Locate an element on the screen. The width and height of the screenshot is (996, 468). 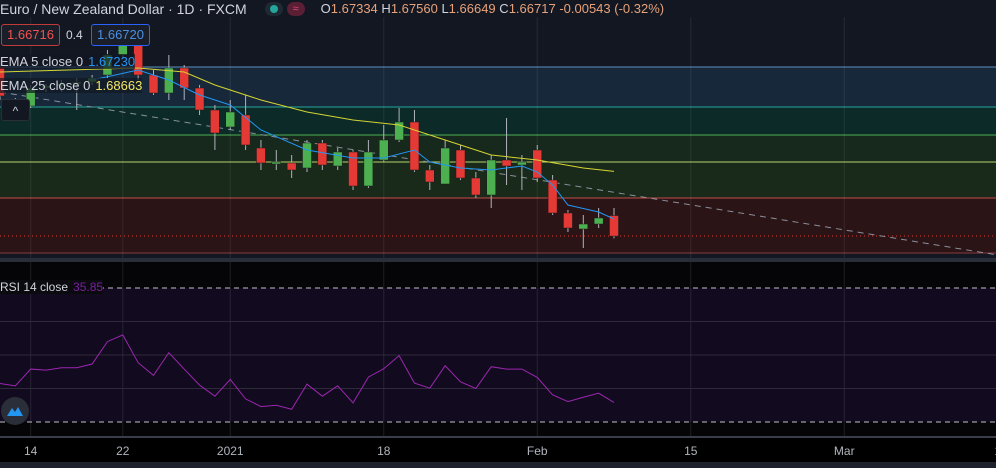
low-label: L is located at coordinates (445, 8).